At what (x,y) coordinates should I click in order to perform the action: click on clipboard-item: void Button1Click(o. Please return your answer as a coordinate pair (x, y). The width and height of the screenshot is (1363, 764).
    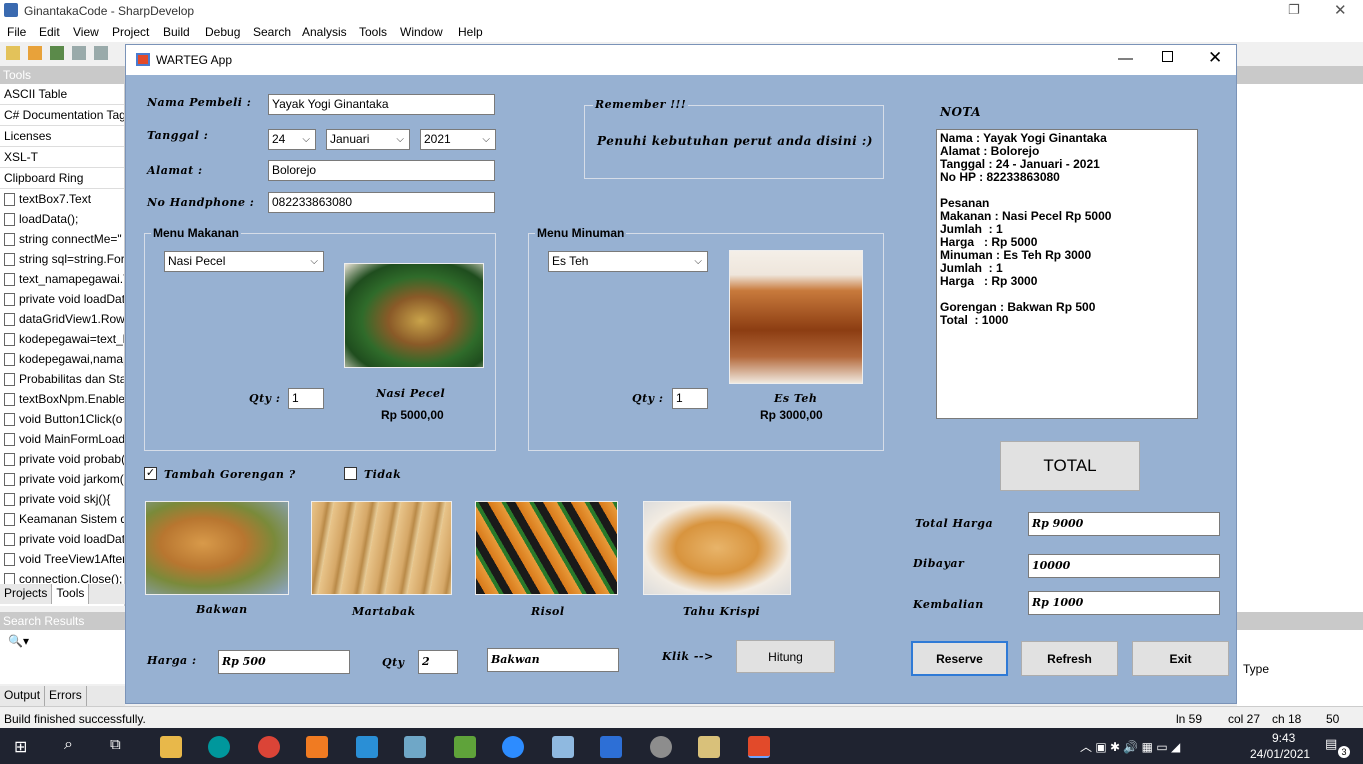
    Looking at the image, I should click on (62, 419).